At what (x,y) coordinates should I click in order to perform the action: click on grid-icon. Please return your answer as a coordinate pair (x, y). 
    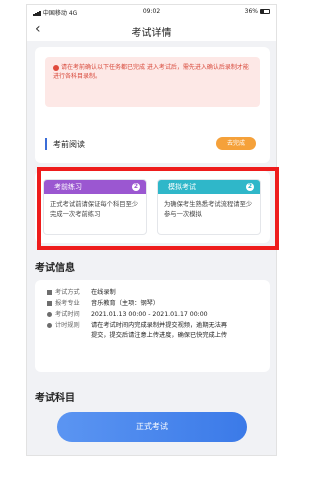
    Looking at the image, I should click on (49, 292).